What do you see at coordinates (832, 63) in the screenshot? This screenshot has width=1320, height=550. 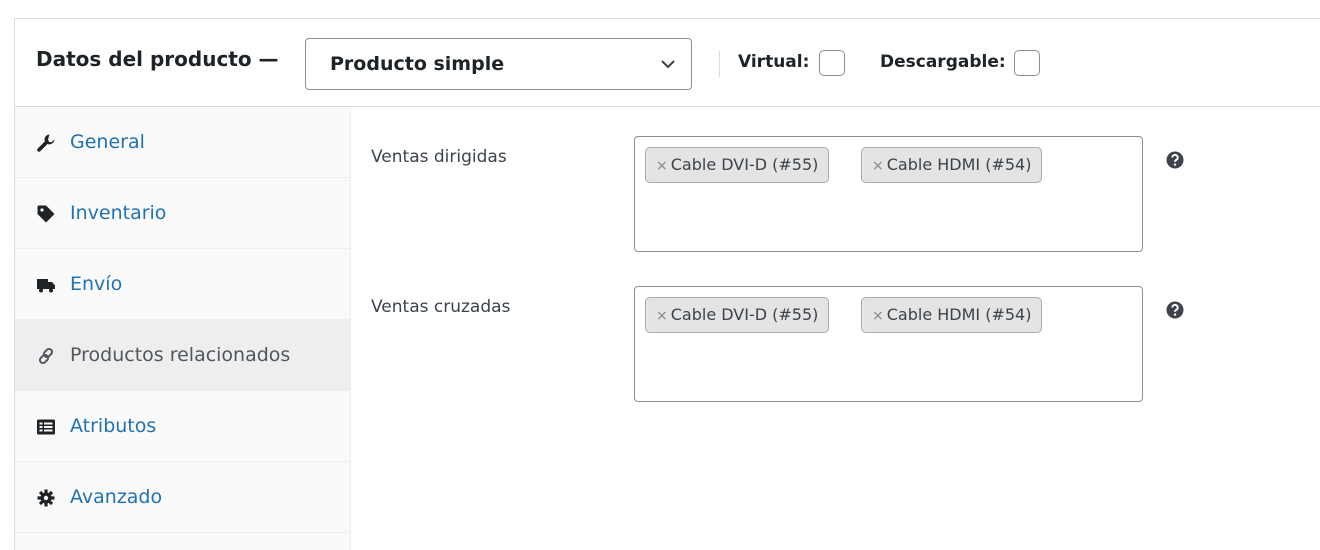 I see `virtual-checkbox` at bounding box center [832, 63].